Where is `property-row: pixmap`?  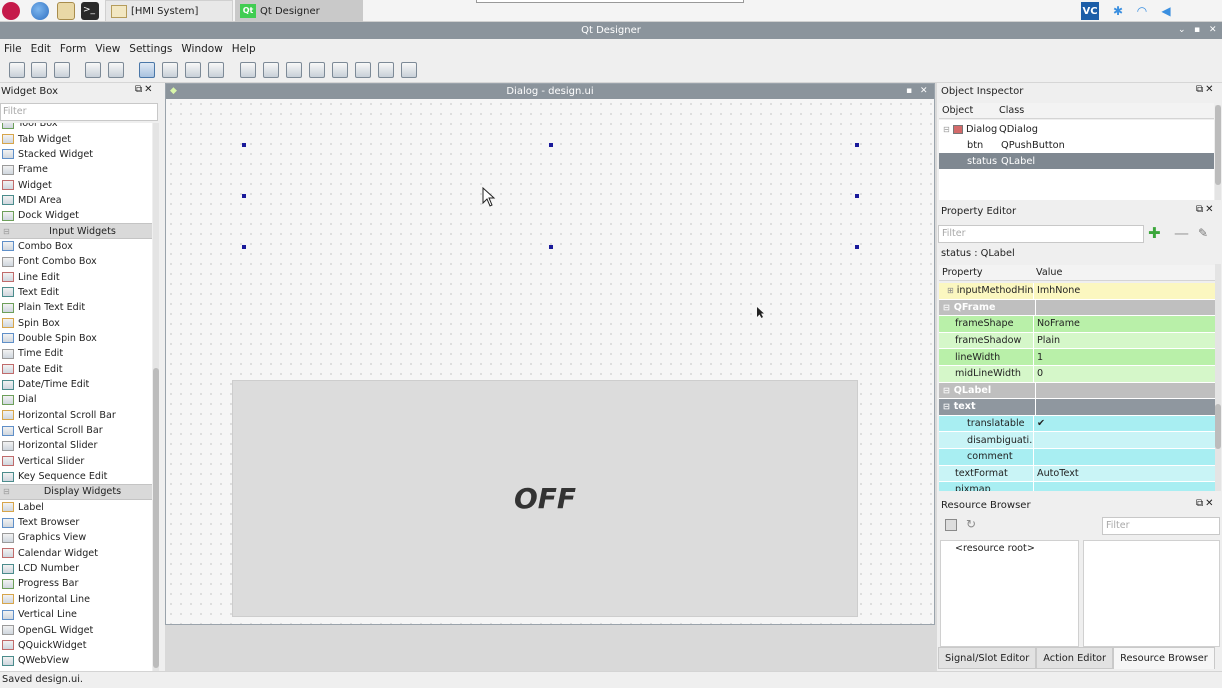 property-row: pixmap is located at coordinates (1077, 486).